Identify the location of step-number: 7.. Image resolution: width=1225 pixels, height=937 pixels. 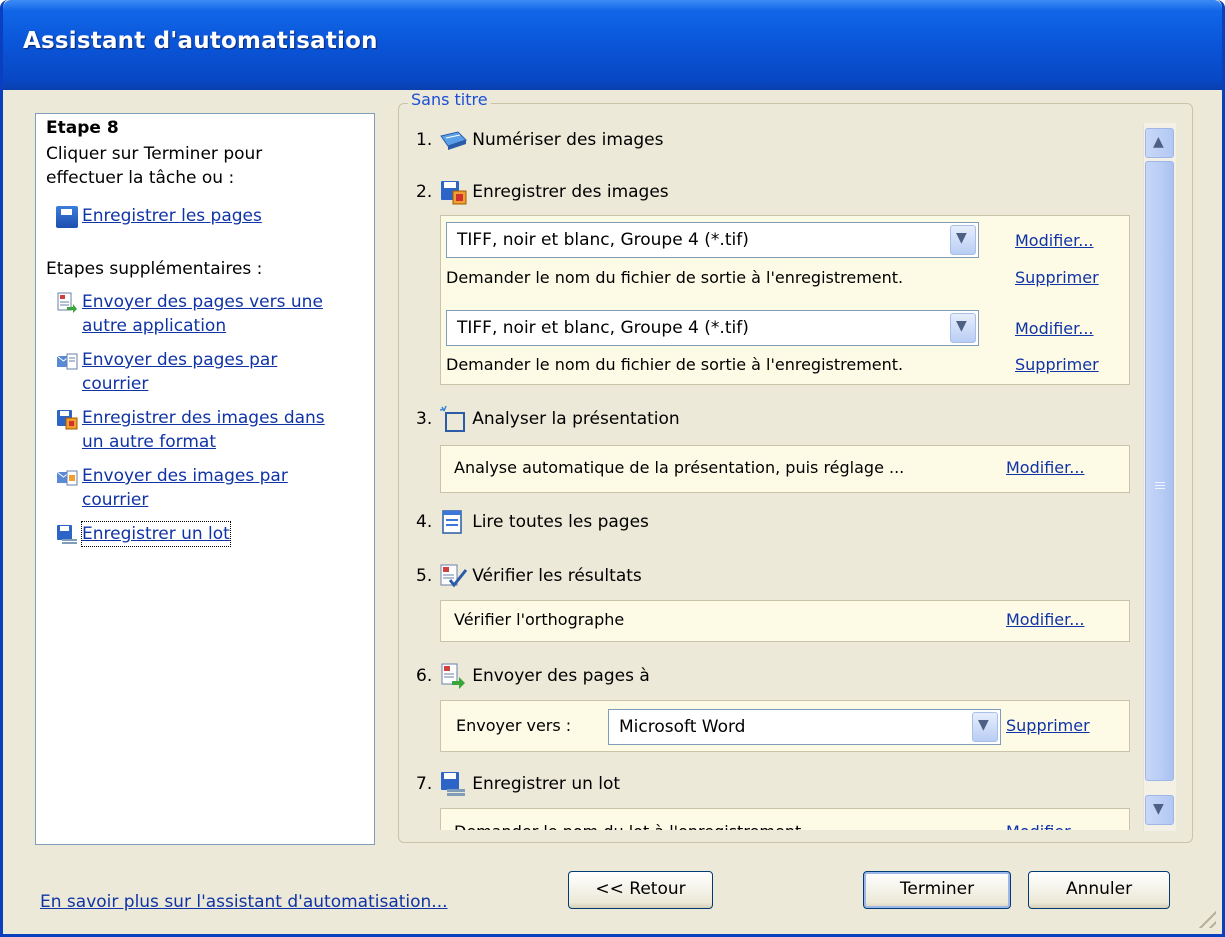
(424, 784).